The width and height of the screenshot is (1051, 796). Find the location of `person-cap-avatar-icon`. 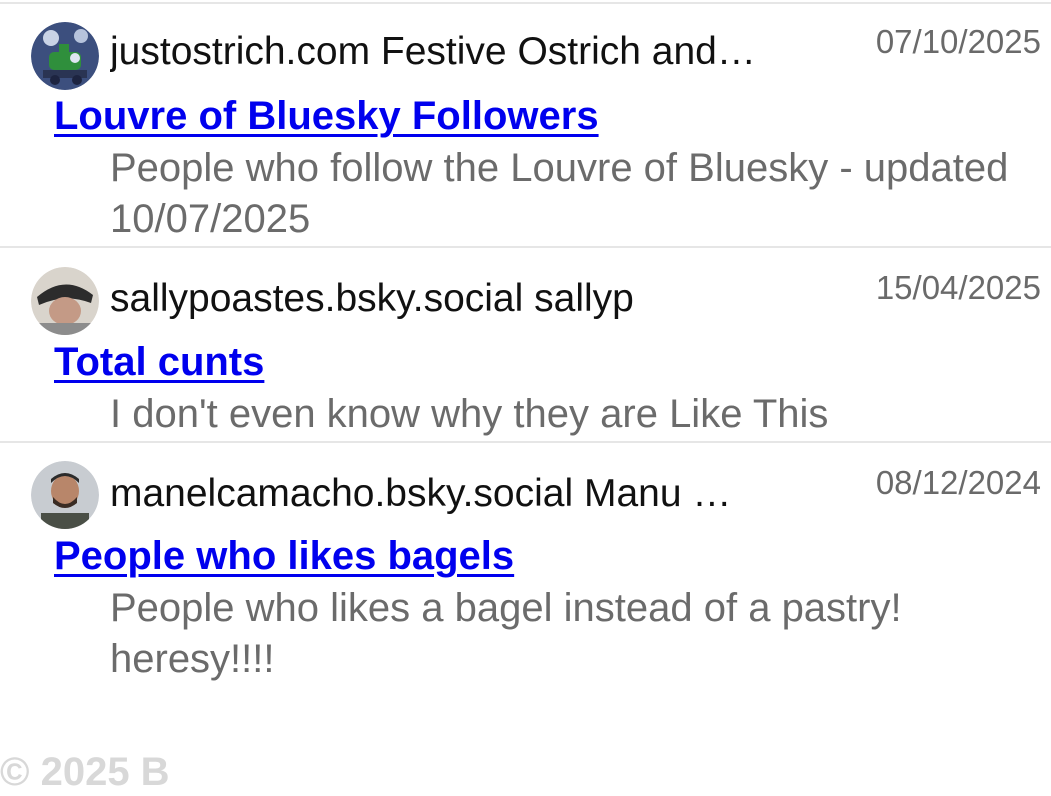

person-cap-avatar-icon is located at coordinates (65, 301).